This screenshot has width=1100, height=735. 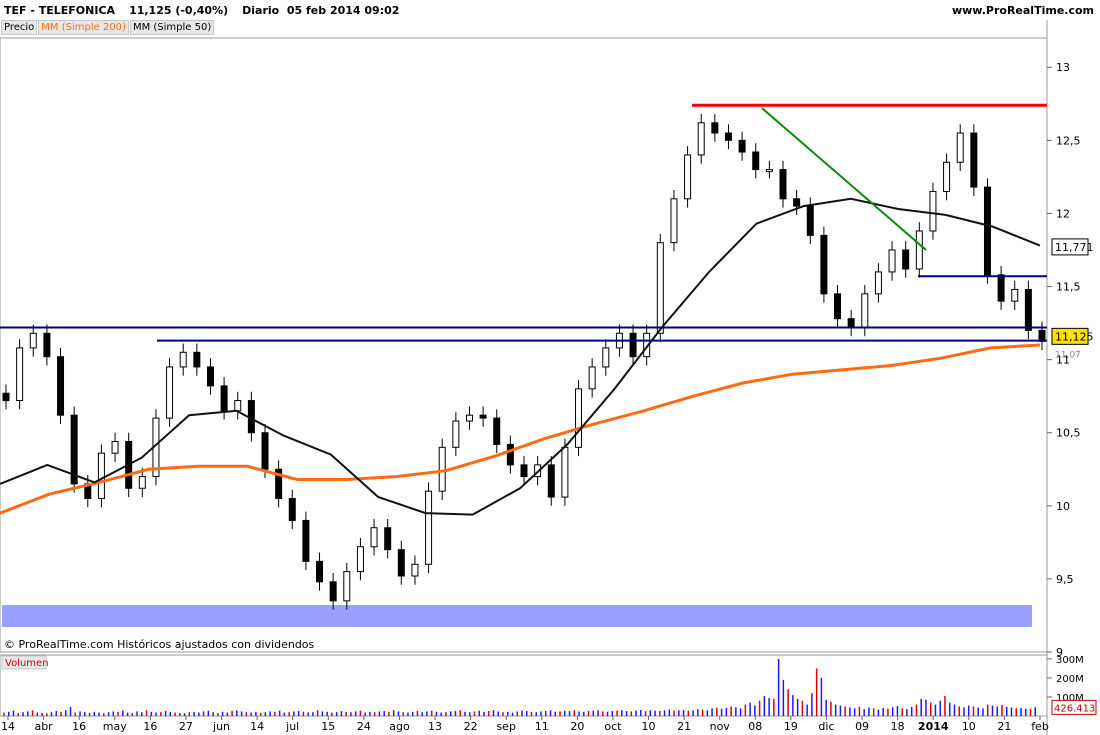 What do you see at coordinates (755, 726) in the screenshot?
I see `x-tick-label: 08` at bounding box center [755, 726].